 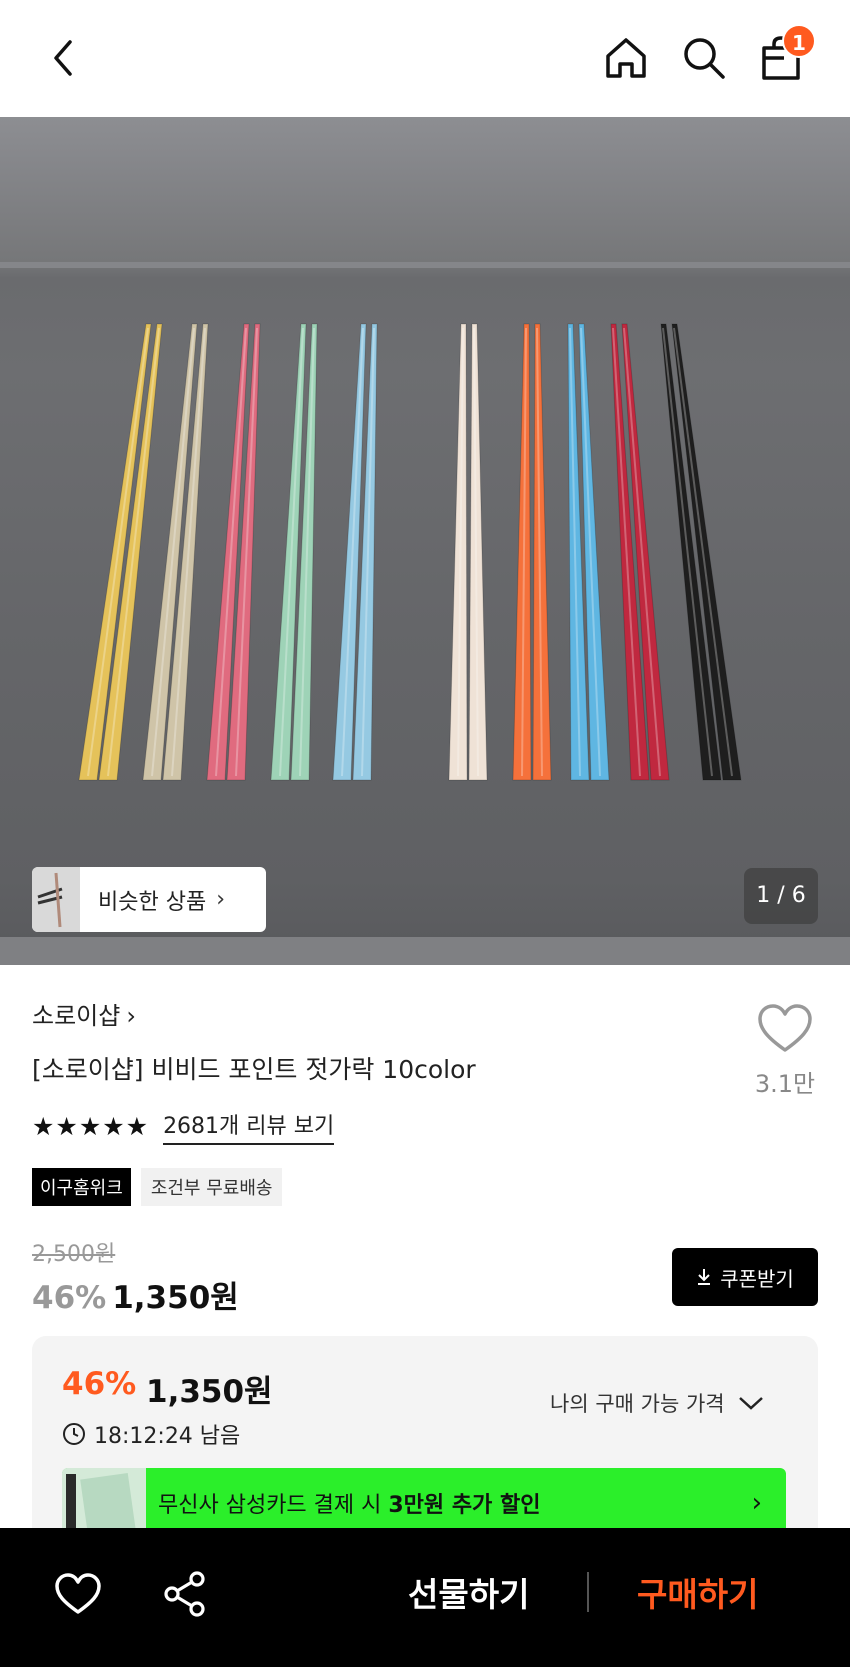 I want to click on star-rating-icon: ★★★★★, so click(x=91, y=1126).